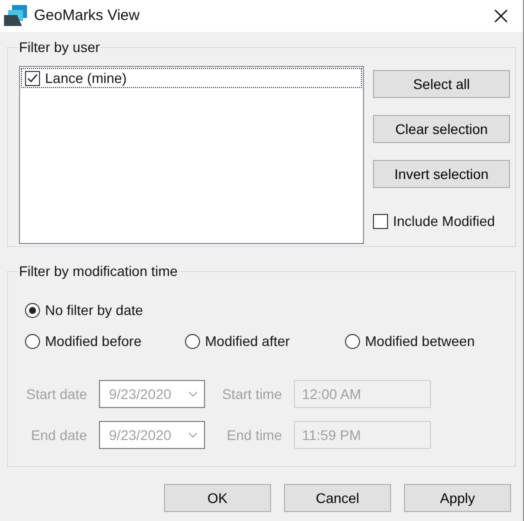 This screenshot has height=521, width=524. I want to click on dialog-button: Apply, so click(457, 498).